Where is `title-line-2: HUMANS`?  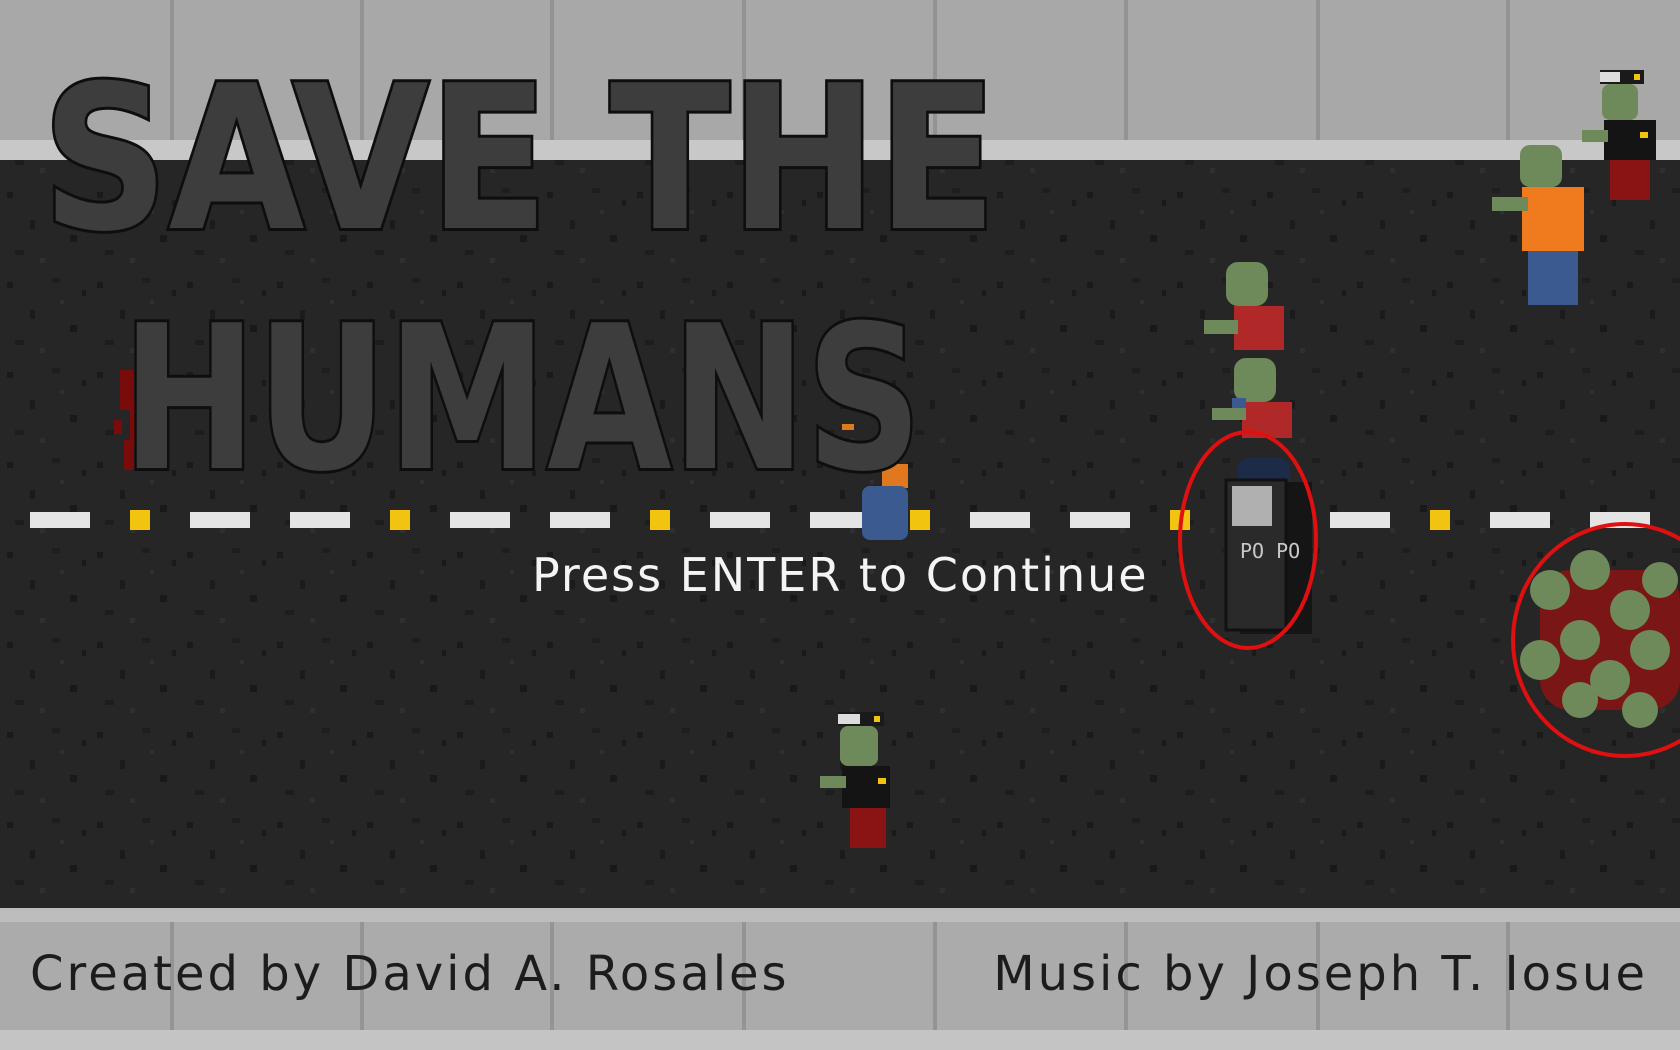 title-line-2: HUMANS is located at coordinates (522, 381).